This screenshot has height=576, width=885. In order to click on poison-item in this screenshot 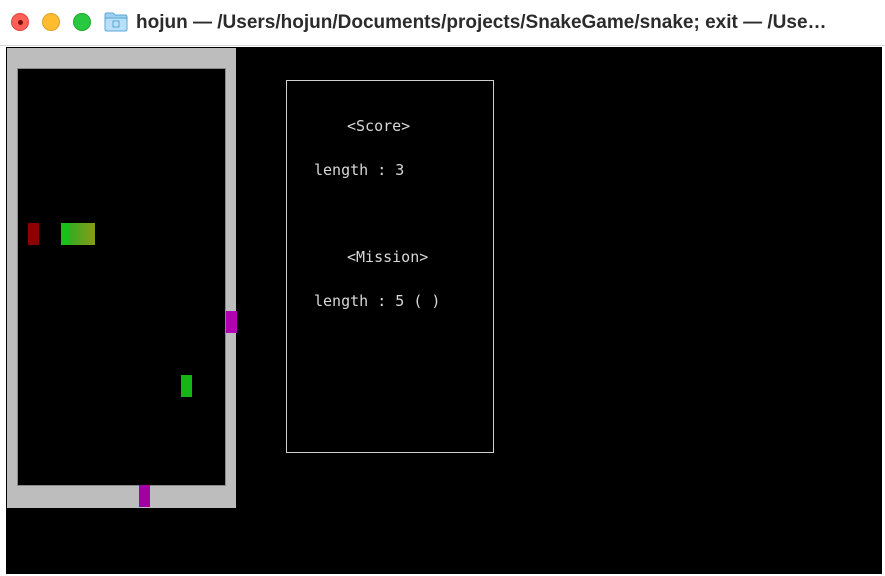, I will do `click(33, 234)`.